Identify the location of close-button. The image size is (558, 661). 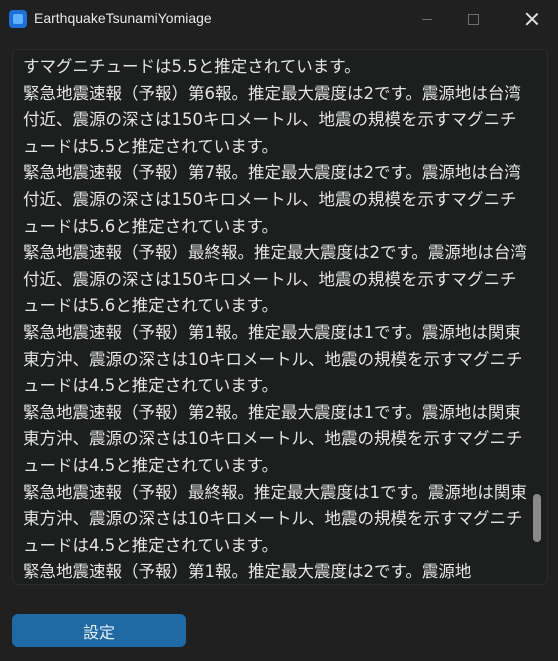
(532, 19).